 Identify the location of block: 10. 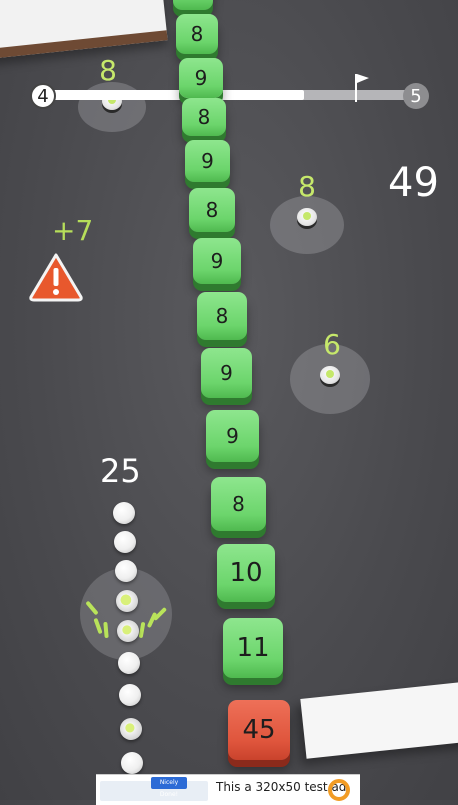
(246, 573).